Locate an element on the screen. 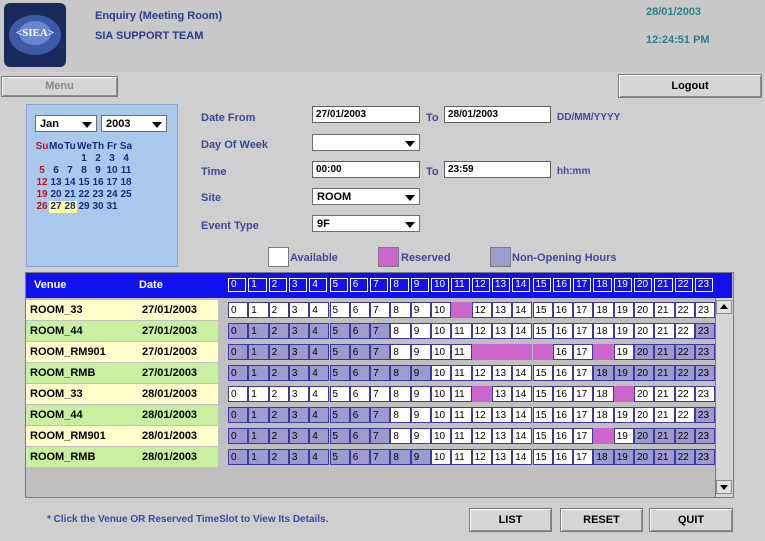 This screenshot has width=765, height=541. calendar-day: 9 is located at coordinates (98, 171).